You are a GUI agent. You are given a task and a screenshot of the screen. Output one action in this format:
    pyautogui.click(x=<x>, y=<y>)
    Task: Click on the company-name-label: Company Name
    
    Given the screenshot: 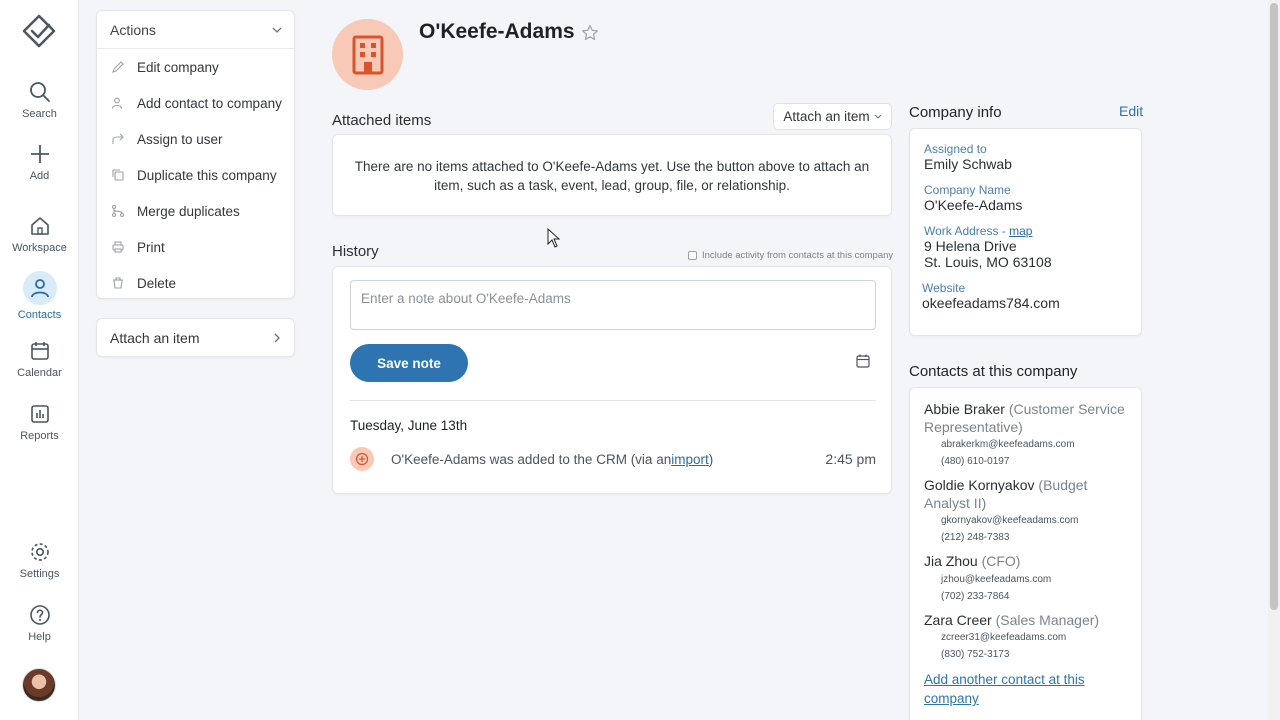 What is the action you would take?
    pyautogui.click(x=967, y=190)
    